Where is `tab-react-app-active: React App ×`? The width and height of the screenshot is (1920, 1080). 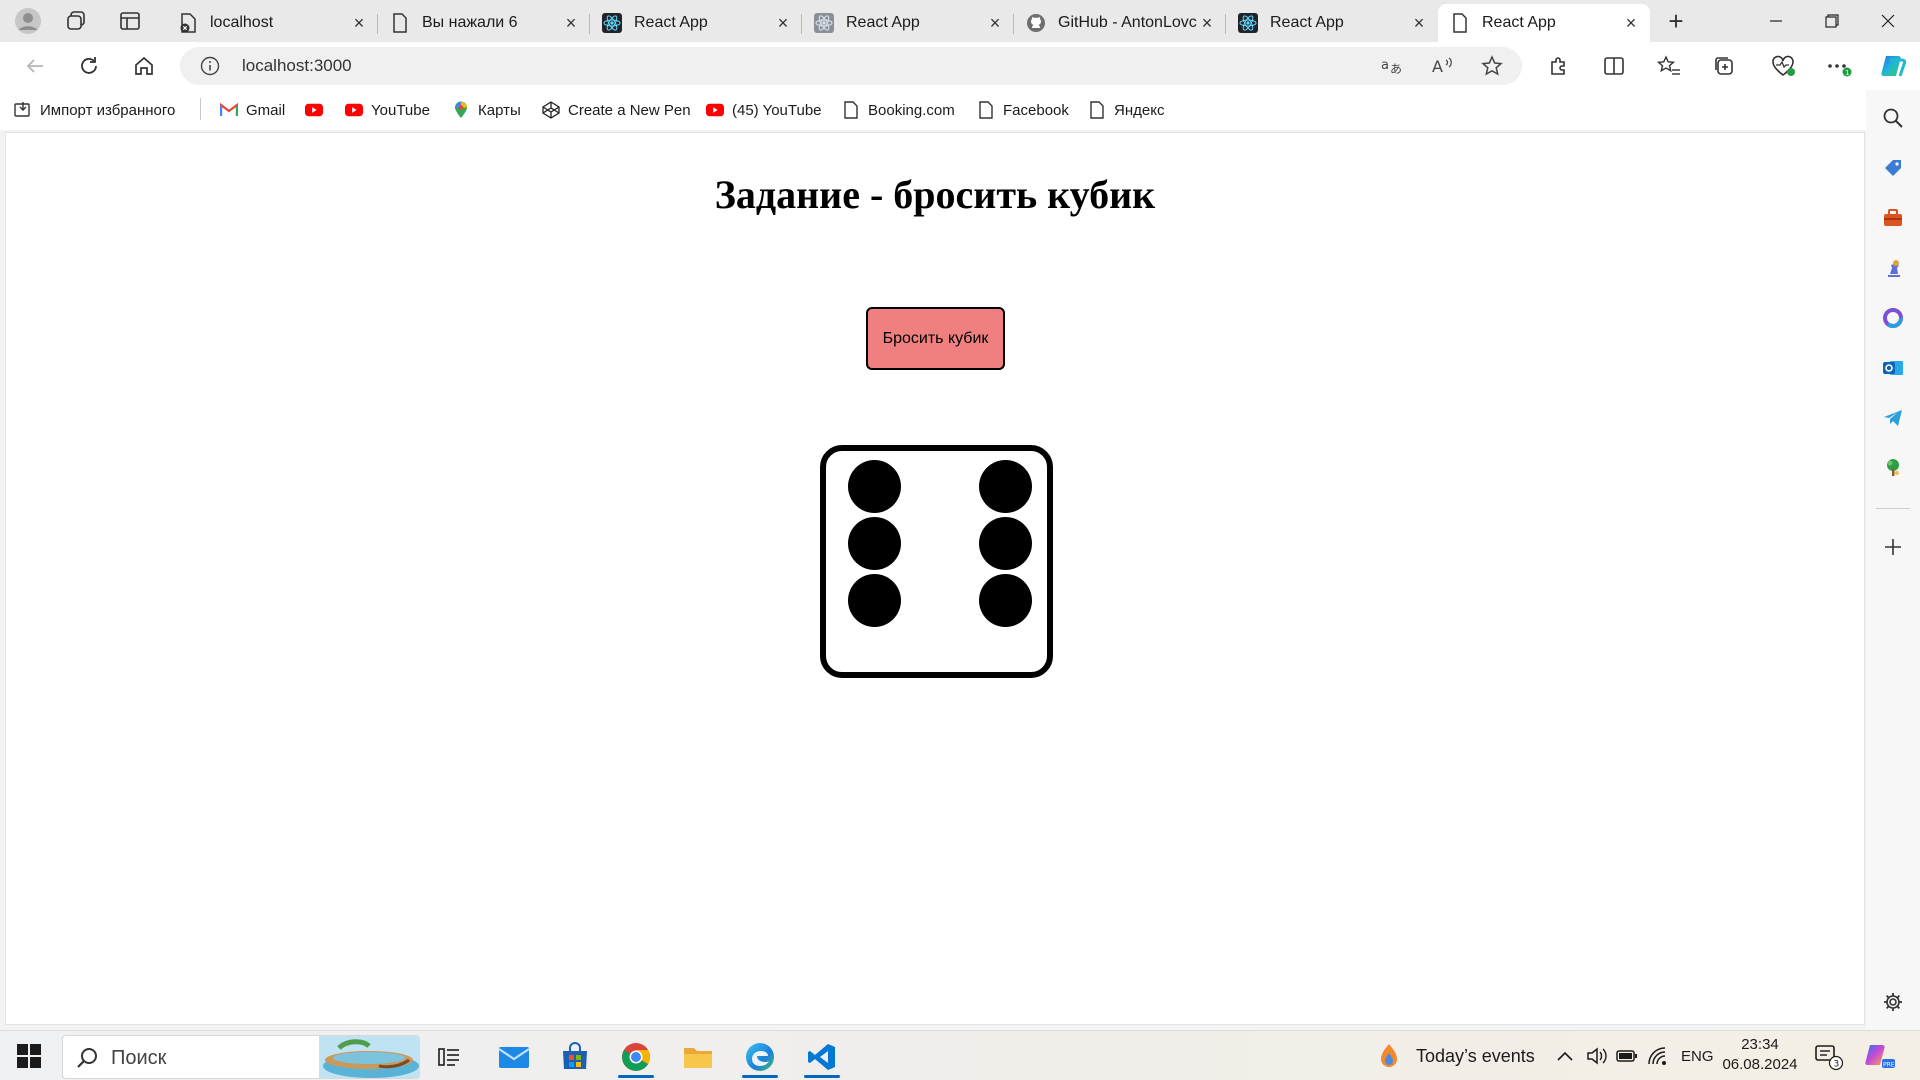
tab-react-app-active: React App × is located at coordinates (1544, 23).